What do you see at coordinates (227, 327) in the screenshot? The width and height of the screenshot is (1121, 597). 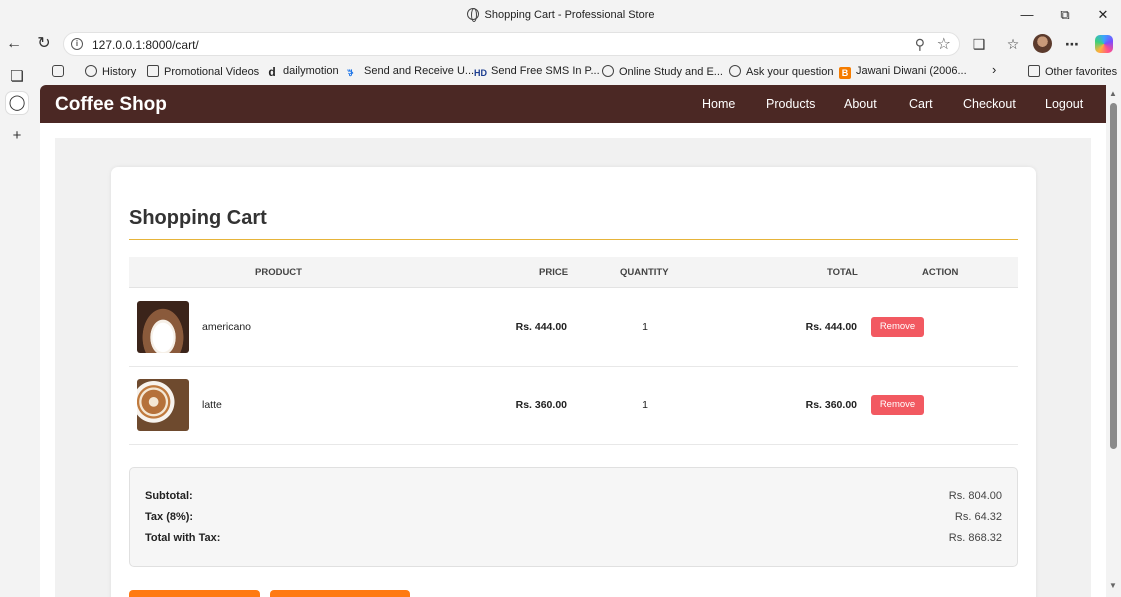 I see `product-name: americano` at bounding box center [227, 327].